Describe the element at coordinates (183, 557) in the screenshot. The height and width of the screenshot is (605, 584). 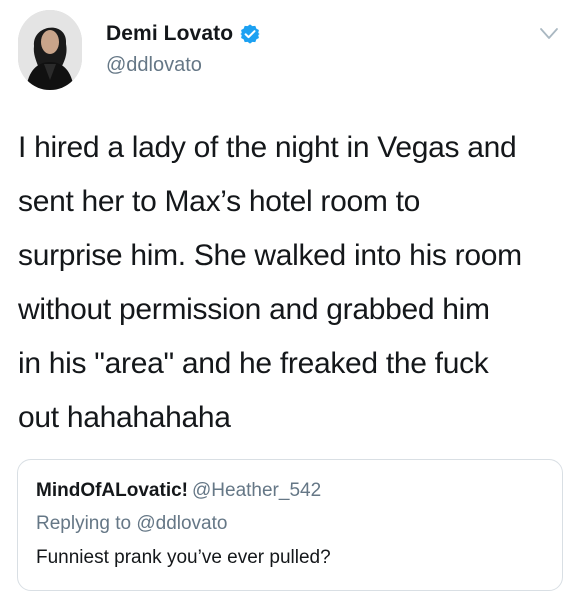
I see `quoted-tweet-text: Funniest prank you’ve ever pulled?` at that location.